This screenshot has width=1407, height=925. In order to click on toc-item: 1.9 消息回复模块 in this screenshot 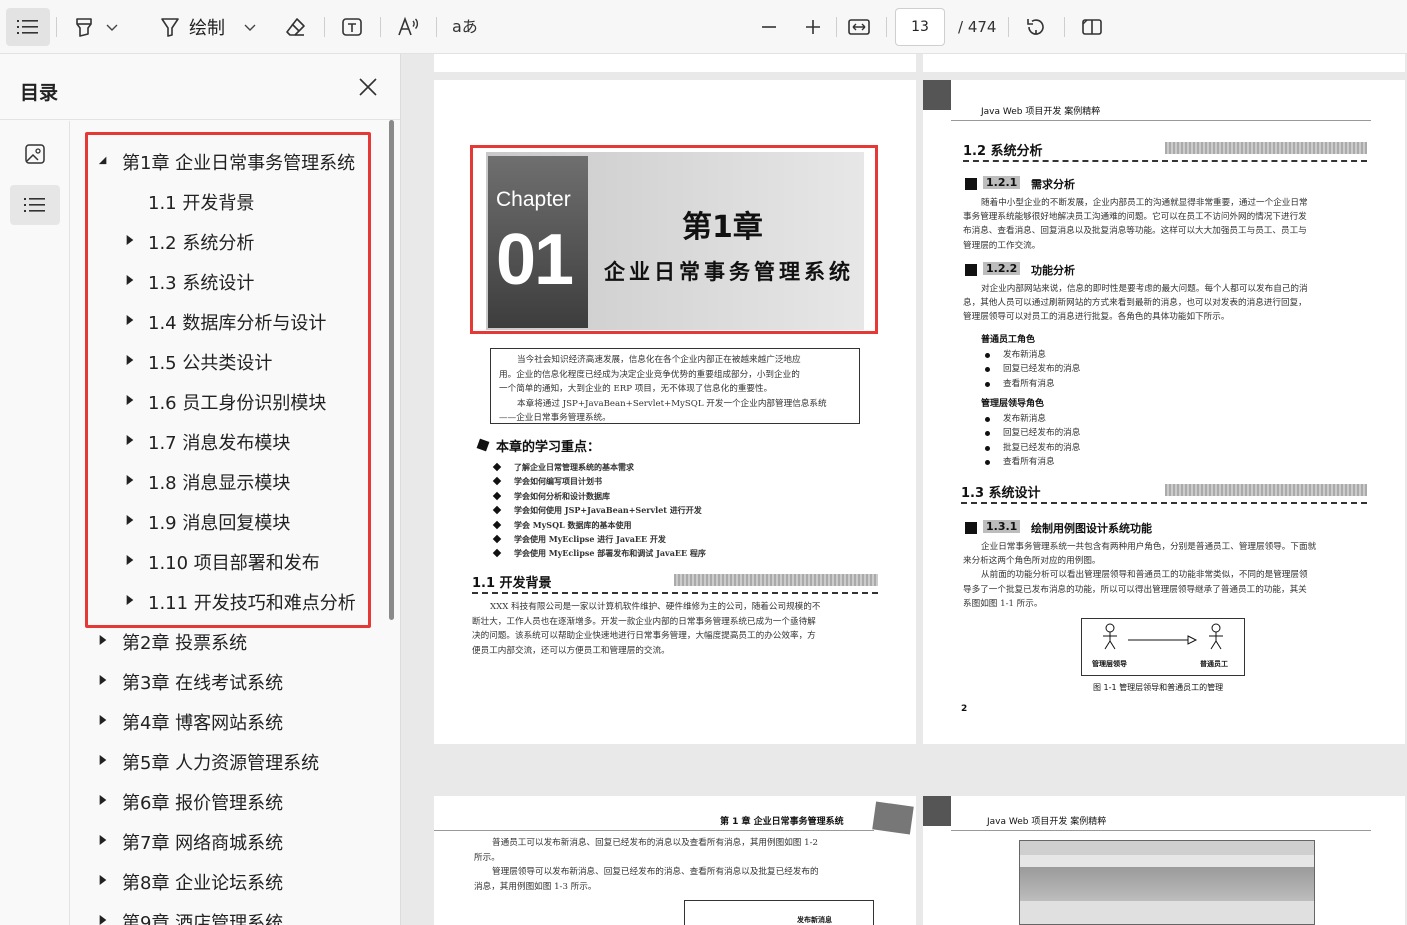, I will do `click(229, 520)`.